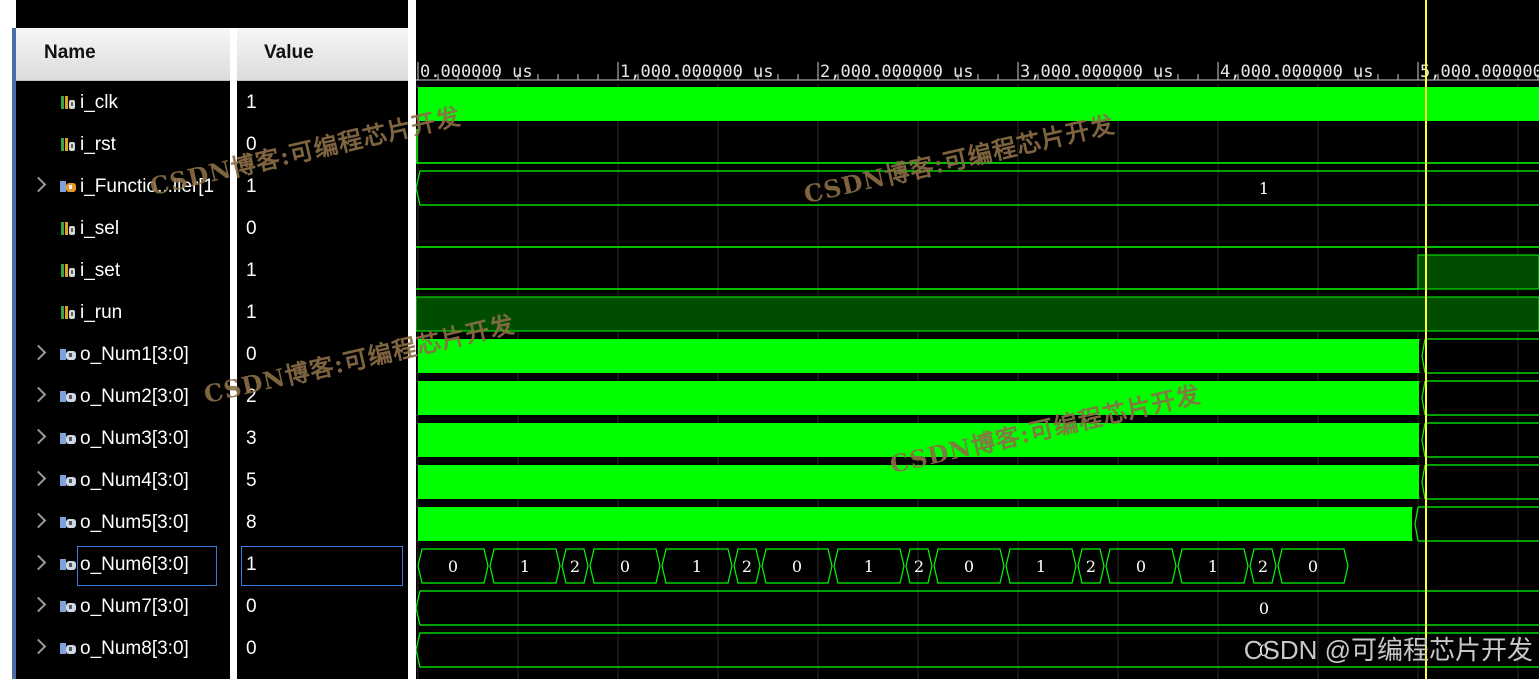 The height and width of the screenshot is (679, 1539). I want to click on signal-row: o_Num5[3:0] 8, so click(212, 523).